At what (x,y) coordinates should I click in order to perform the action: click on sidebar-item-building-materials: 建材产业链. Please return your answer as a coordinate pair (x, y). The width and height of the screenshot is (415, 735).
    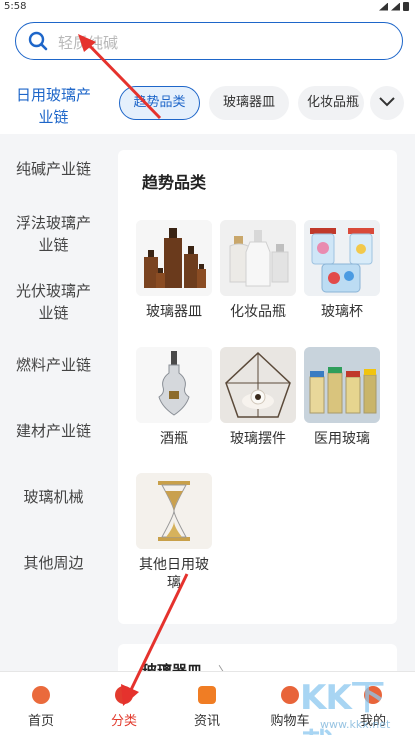
    Looking at the image, I should click on (53, 431).